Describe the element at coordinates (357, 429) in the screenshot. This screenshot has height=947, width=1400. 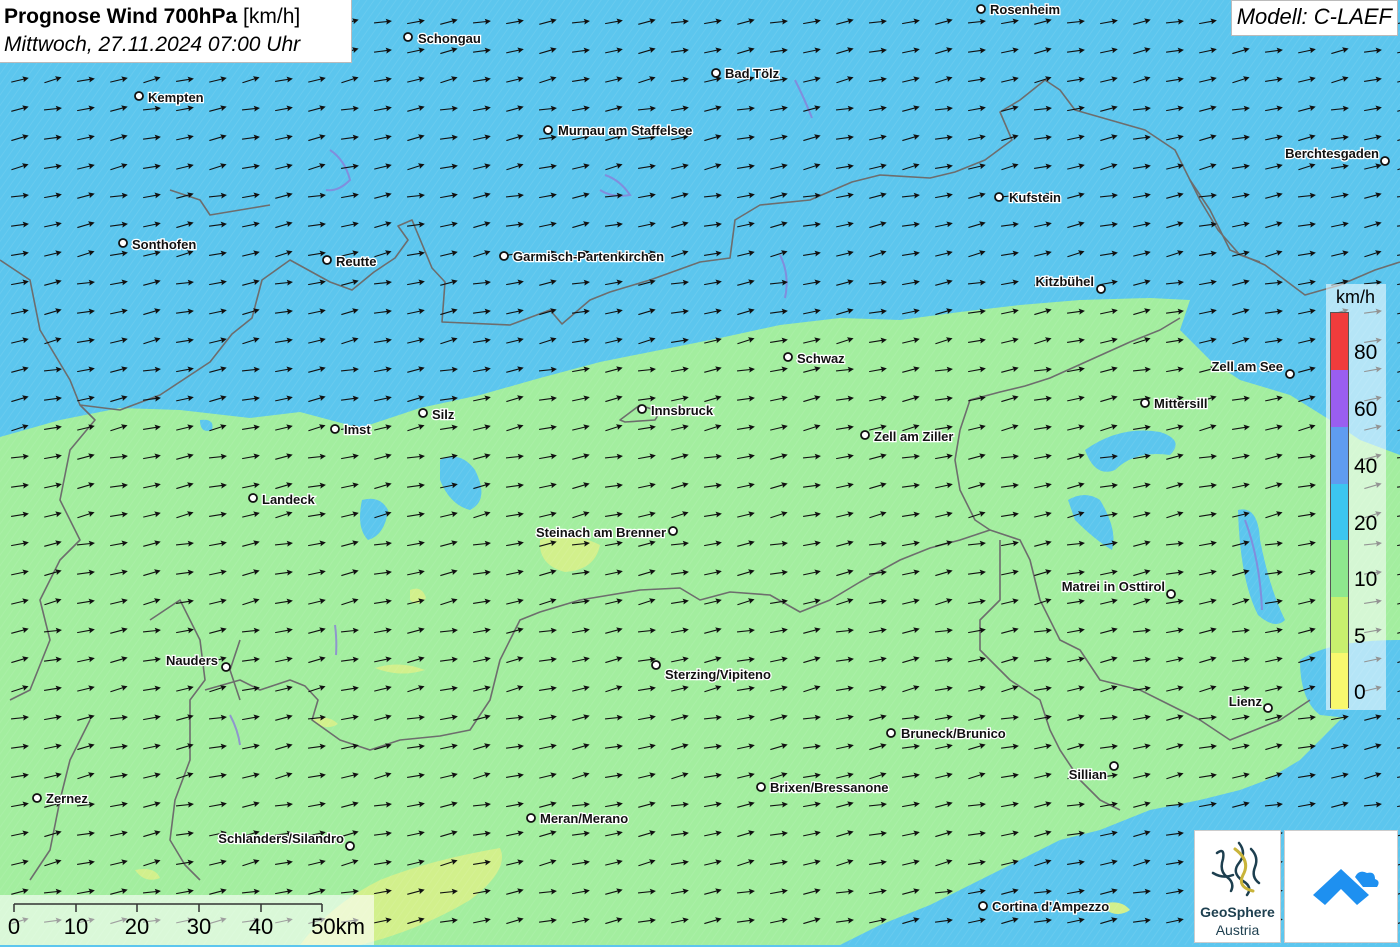
I see `city-label: Imst` at that location.